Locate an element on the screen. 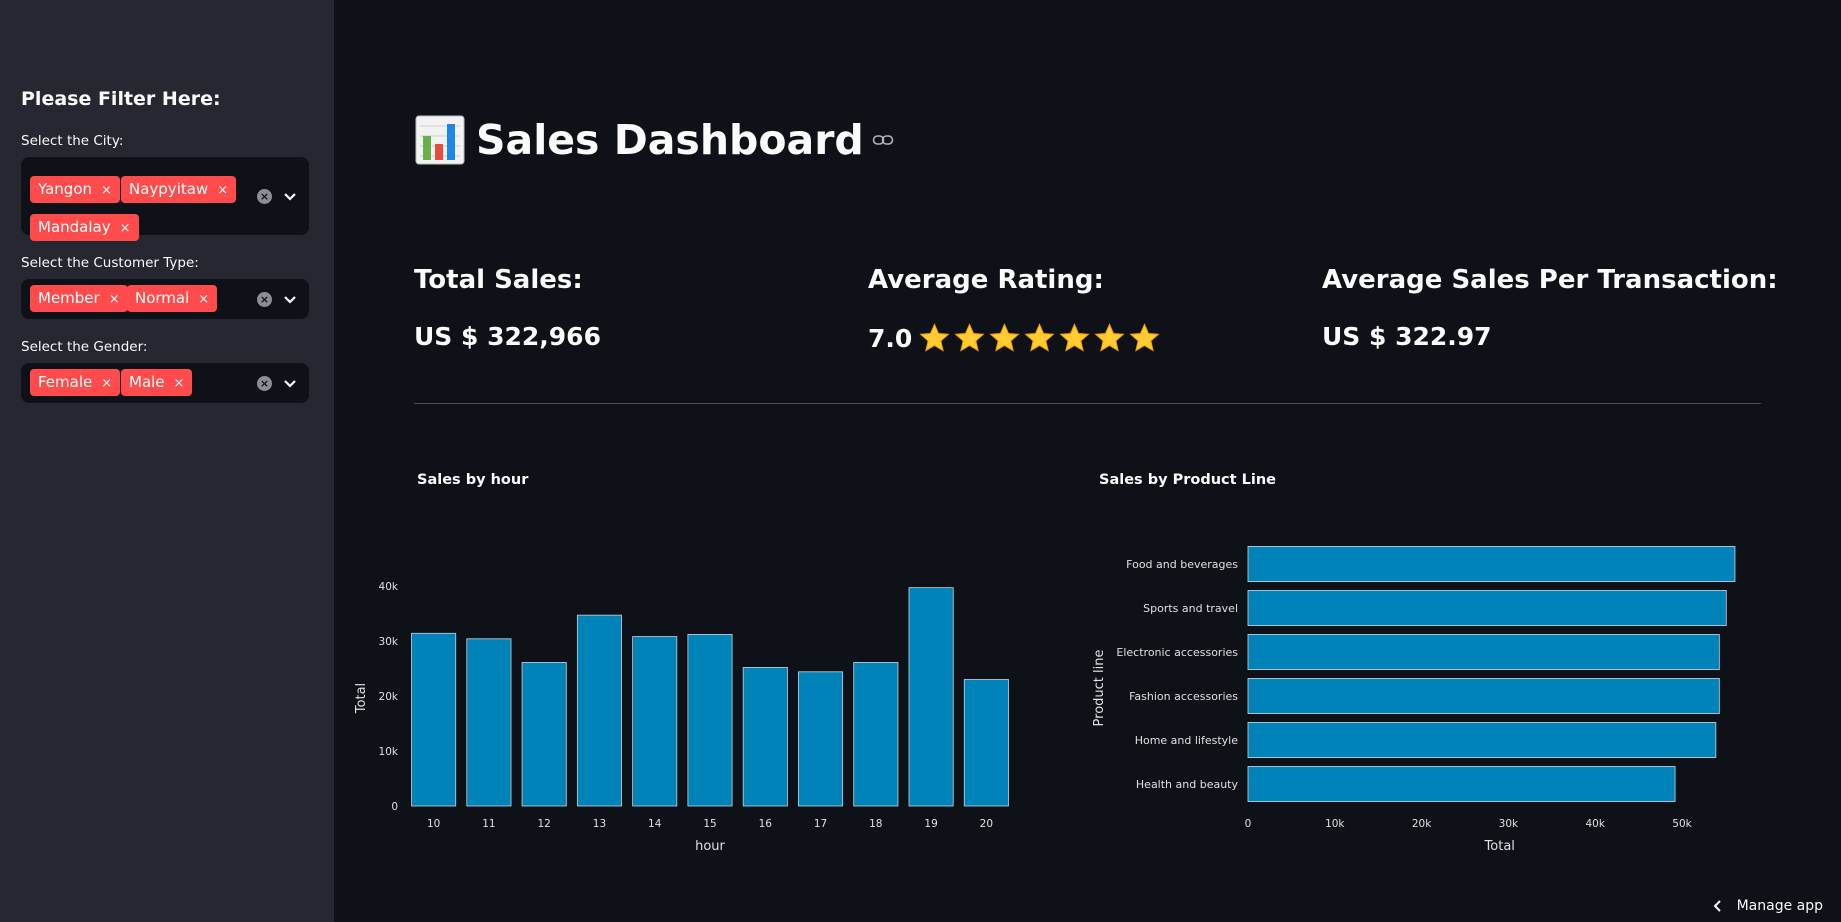 This screenshot has width=1841, height=922. city-filter-label: Select the City: is located at coordinates (72, 141).